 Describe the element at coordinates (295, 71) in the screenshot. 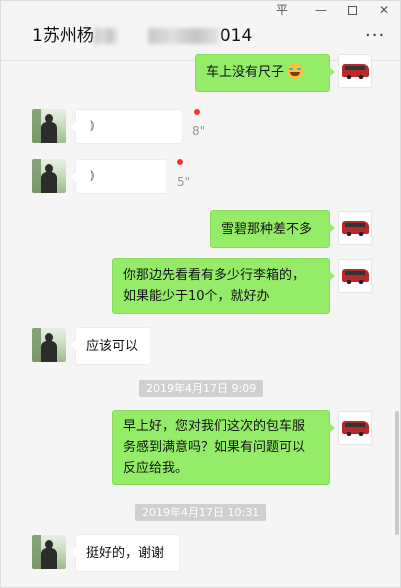

I see `face-with-tears-of-joy-icon` at that location.